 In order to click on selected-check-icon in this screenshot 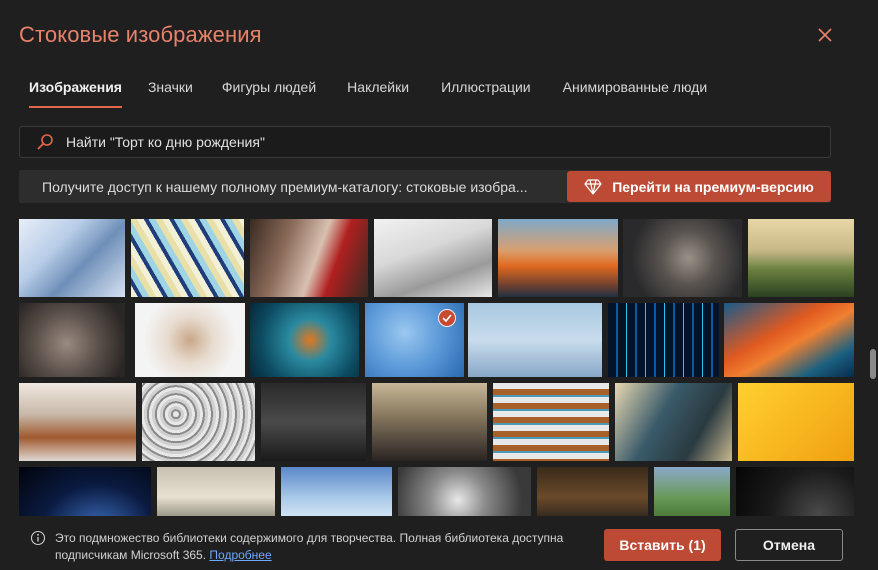, I will do `click(447, 318)`.